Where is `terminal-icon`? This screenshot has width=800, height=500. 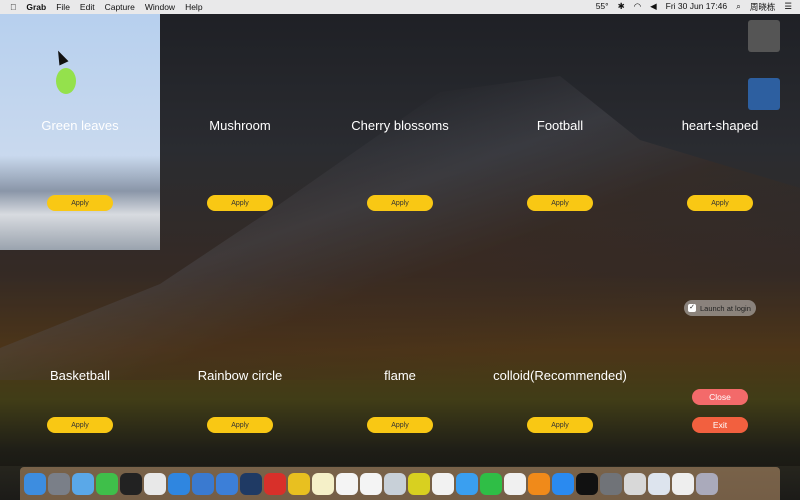
terminal-icon is located at coordinates (587, 483).